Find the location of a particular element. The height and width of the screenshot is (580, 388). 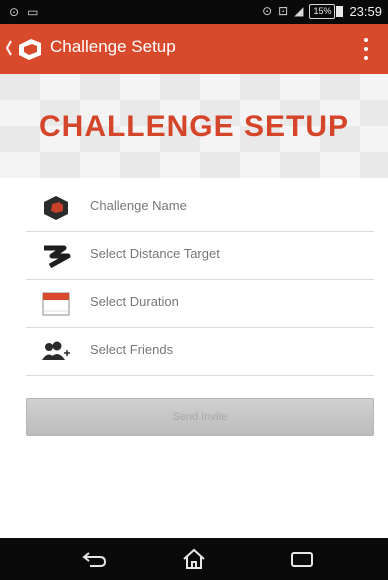

calendar-icon is located at coordinates (56, 303).